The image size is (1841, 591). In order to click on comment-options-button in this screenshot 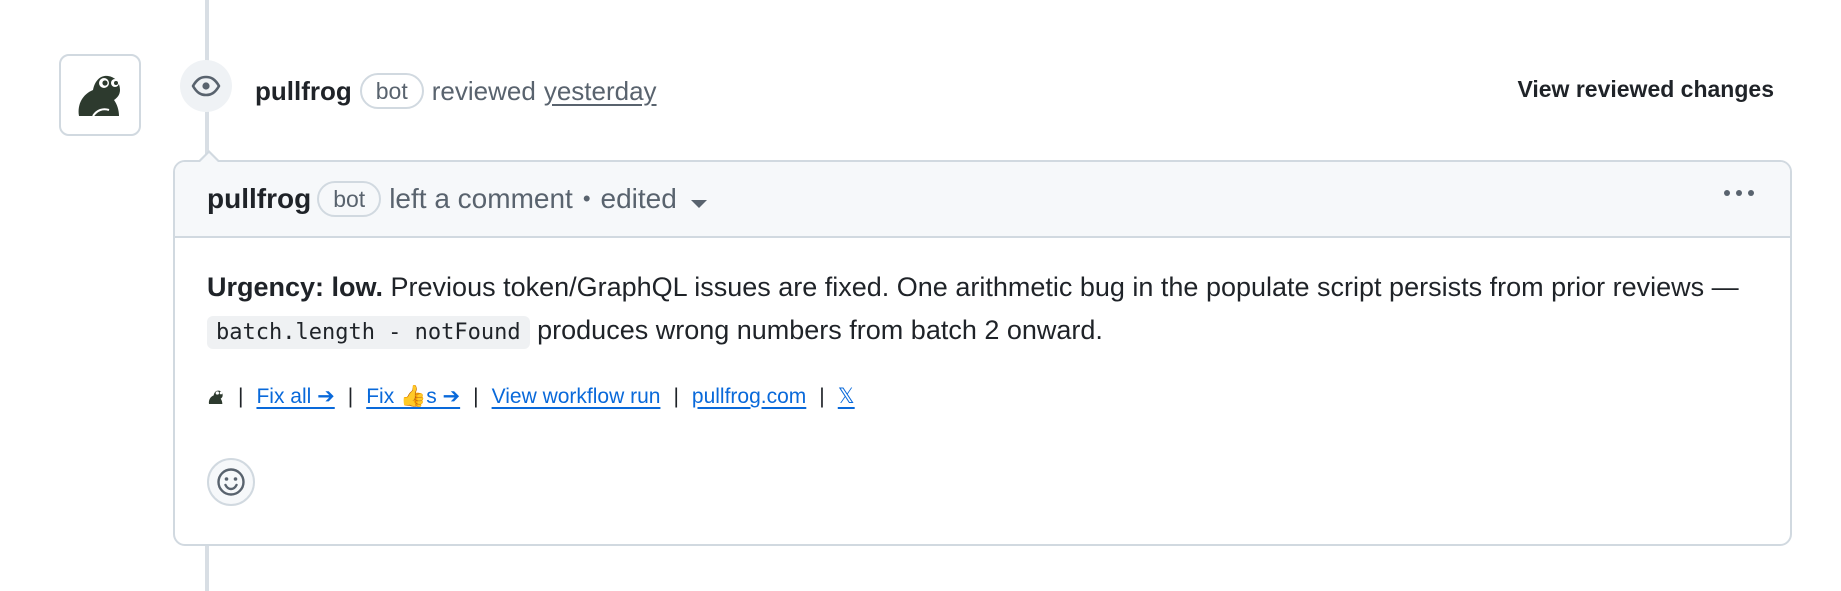, I will do `click(1739, 193)`.